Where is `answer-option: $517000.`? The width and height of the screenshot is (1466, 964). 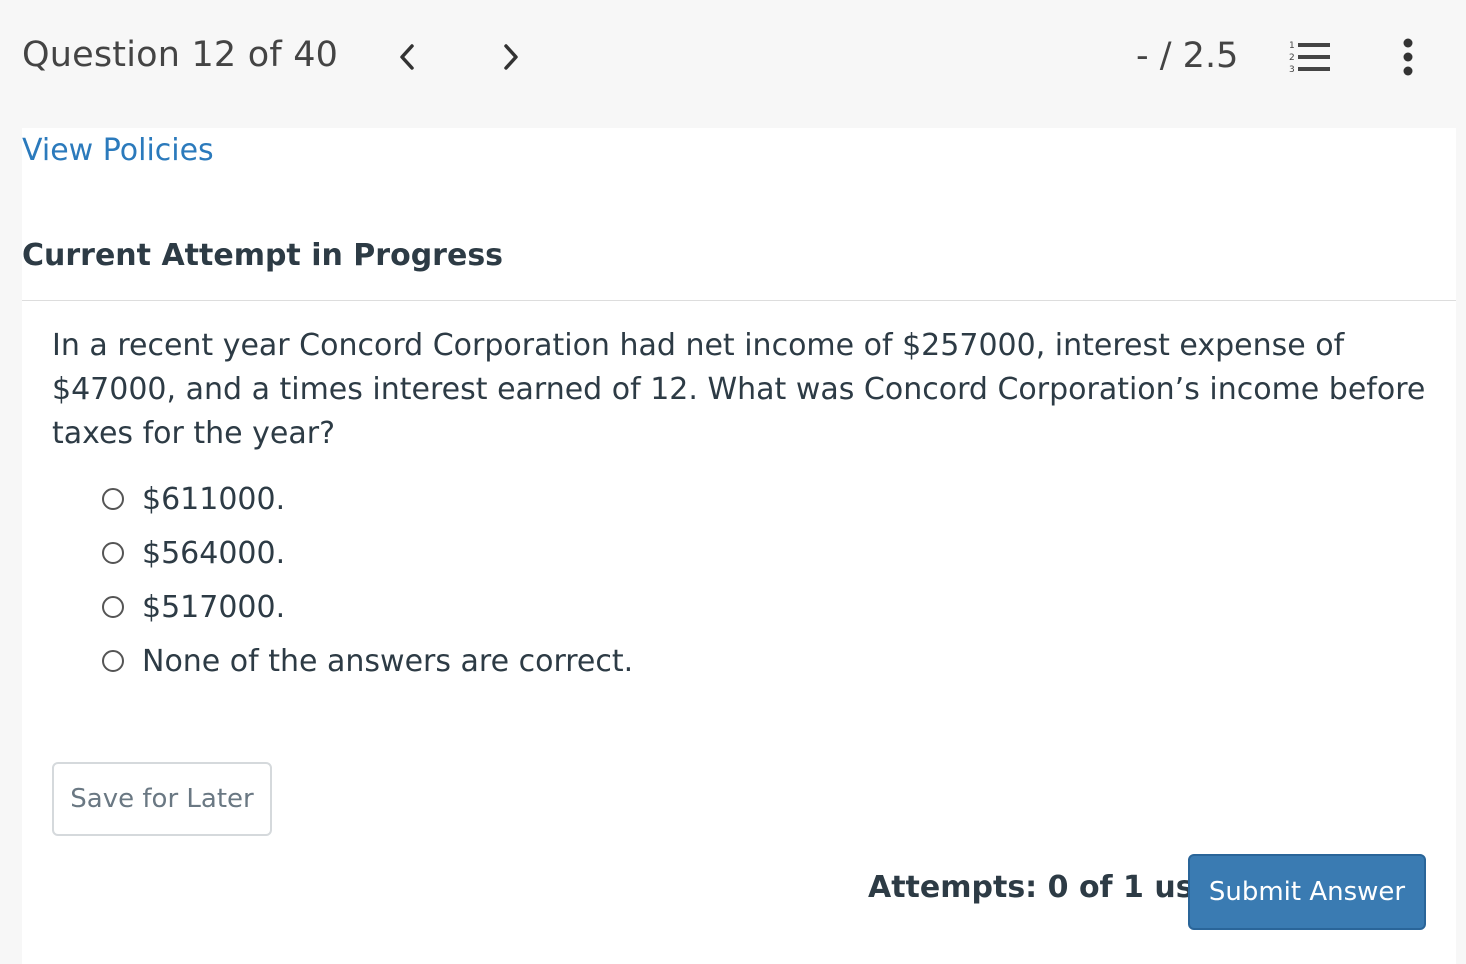
answer-option: $517000. is located at coordinates (367, 607).